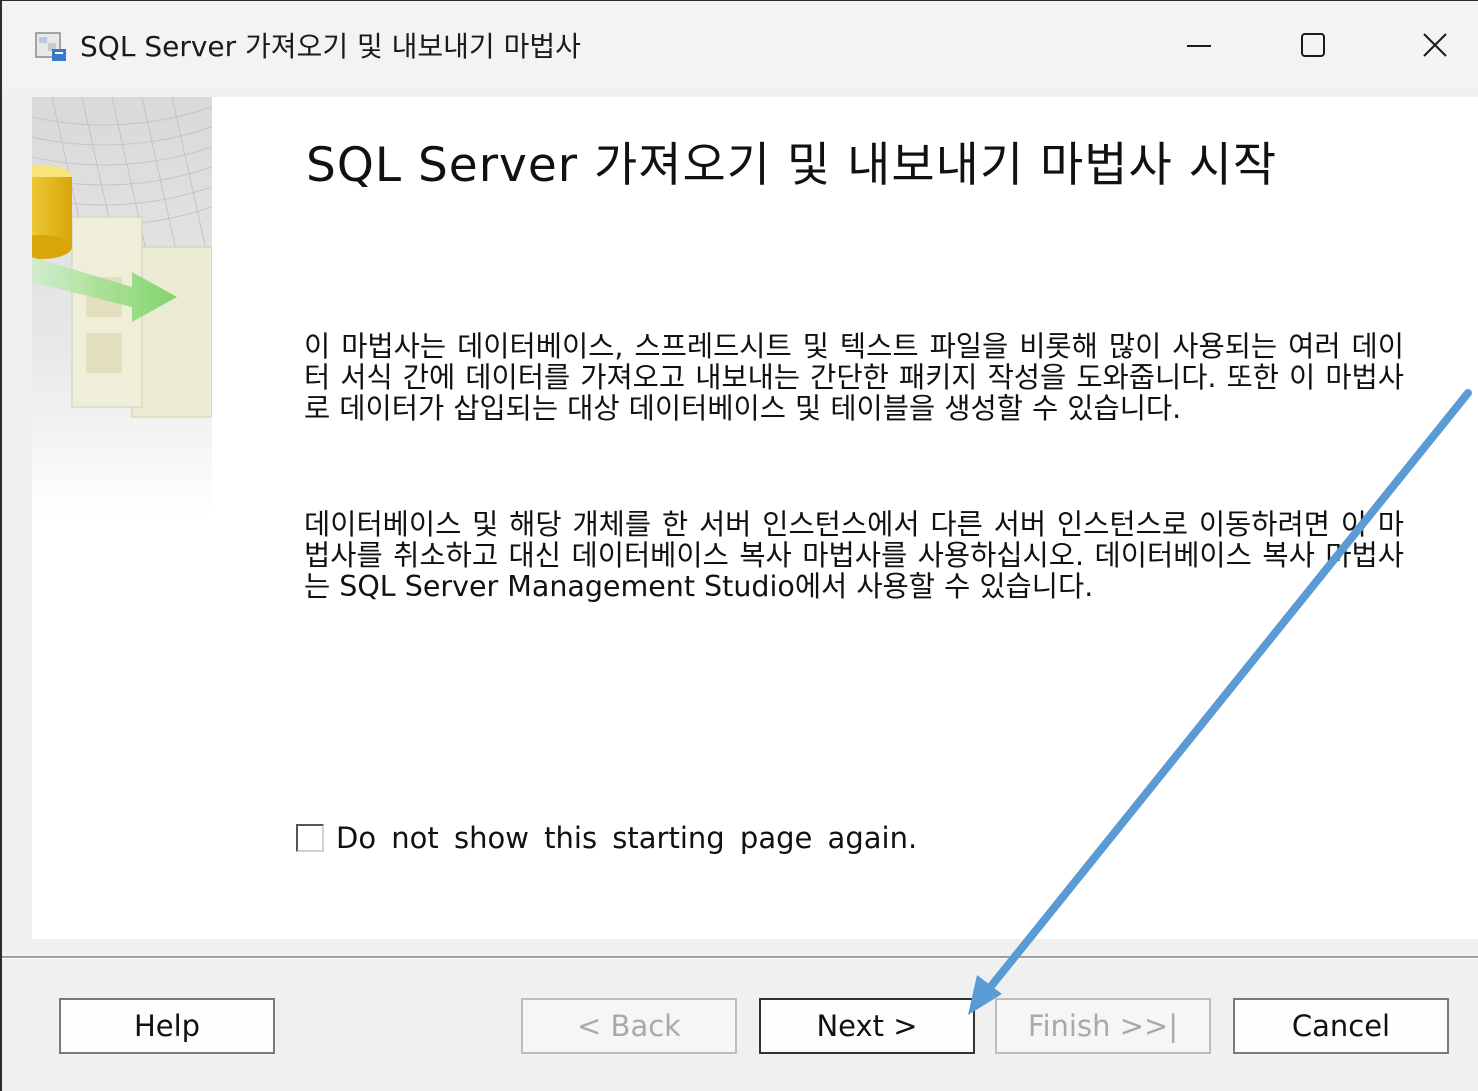 This screenshot has width=1478, height=1091. What do you see at coordinates (310, 838) in the screenshot?
I see `skip-start-page-checkbox` at bounding box center [310, 838].